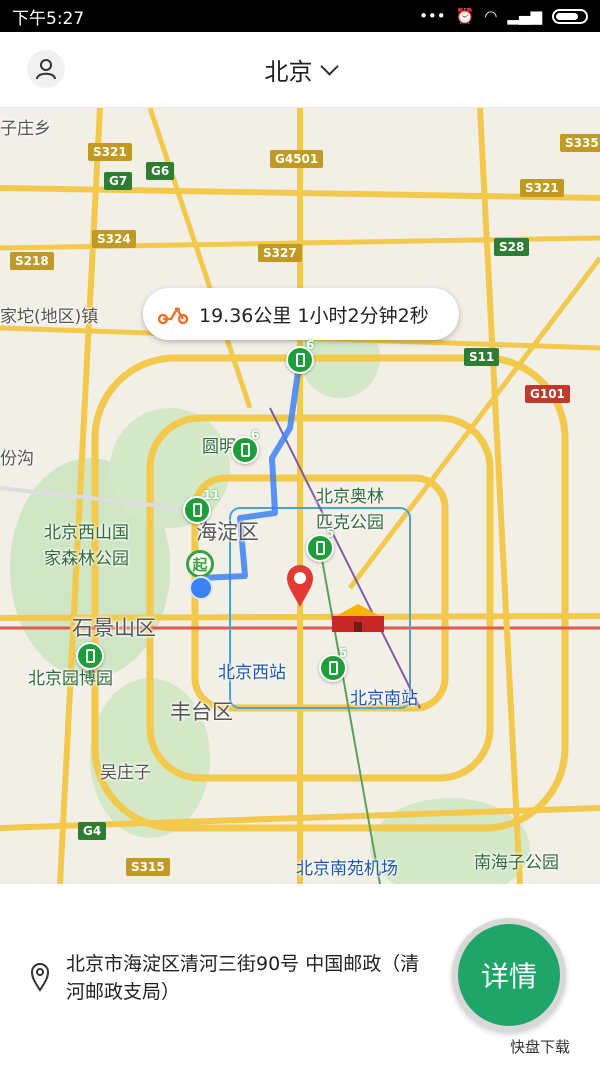 The height and width of the screenshot is (1067, 600). I want to click on place-label: 南海子公园, so click(516, 863).